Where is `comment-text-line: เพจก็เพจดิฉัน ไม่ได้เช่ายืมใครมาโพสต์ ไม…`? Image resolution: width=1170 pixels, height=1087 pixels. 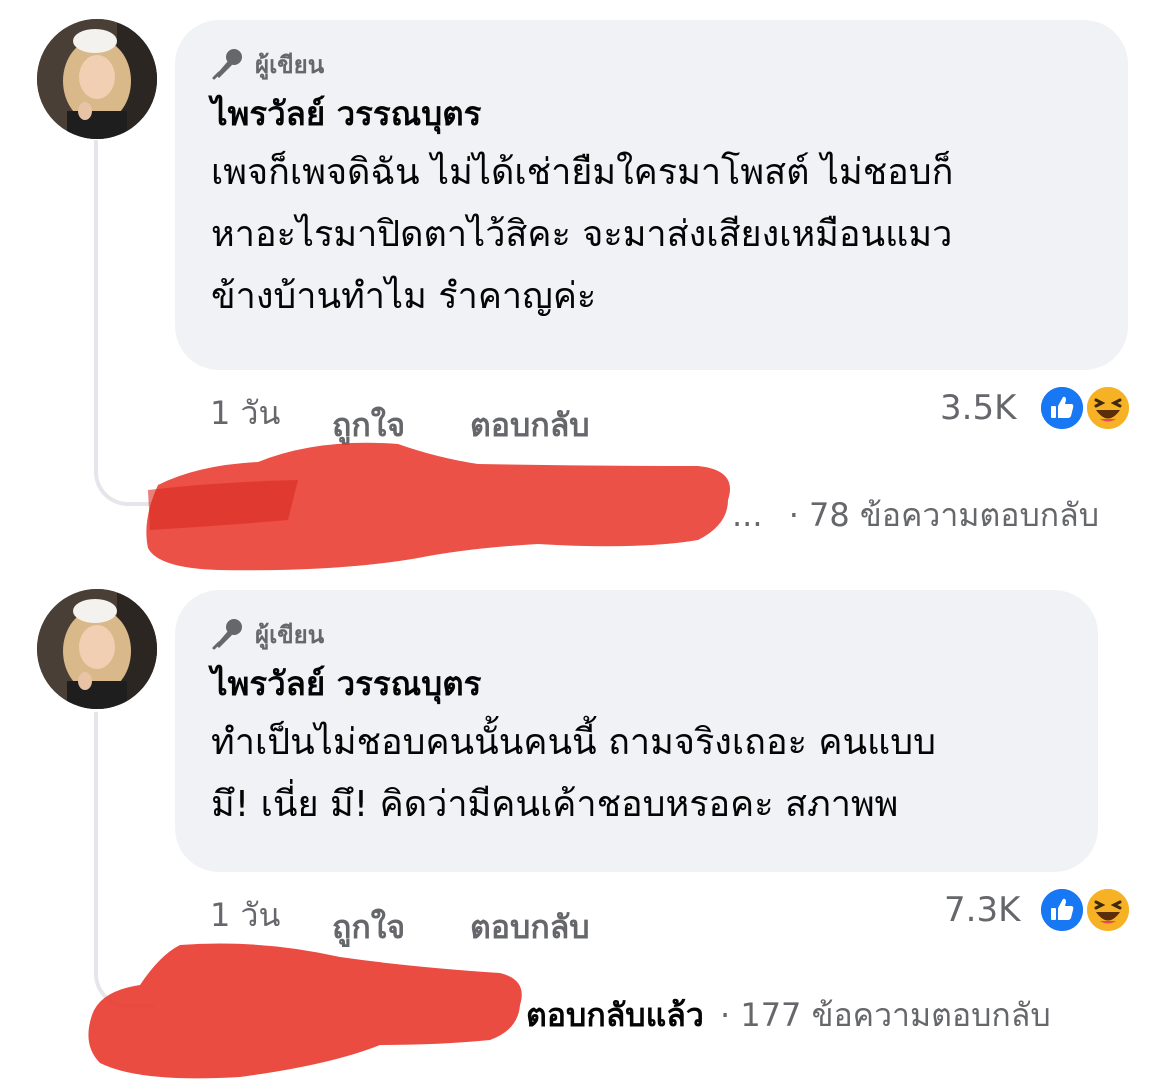 comment-text-line: เพจก็เพจดิฉัน ไม่ได้เช่ายืมใครมาโพสต์ ไม… is located at coordinates (582, 172).